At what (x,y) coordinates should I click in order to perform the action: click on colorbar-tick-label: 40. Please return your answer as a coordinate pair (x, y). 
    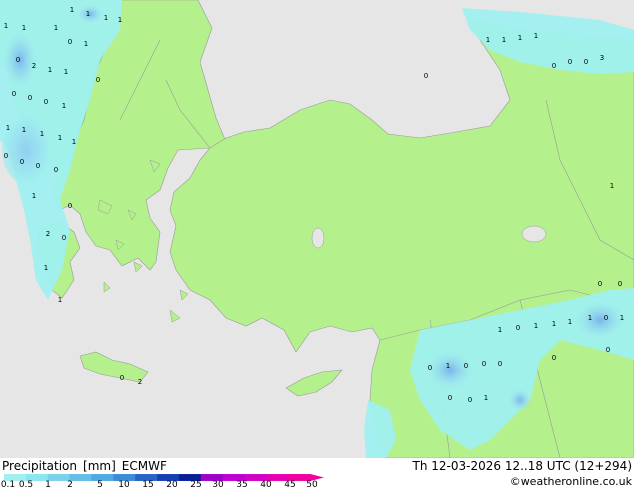
    Looking at the image, I should click on (266, 485).